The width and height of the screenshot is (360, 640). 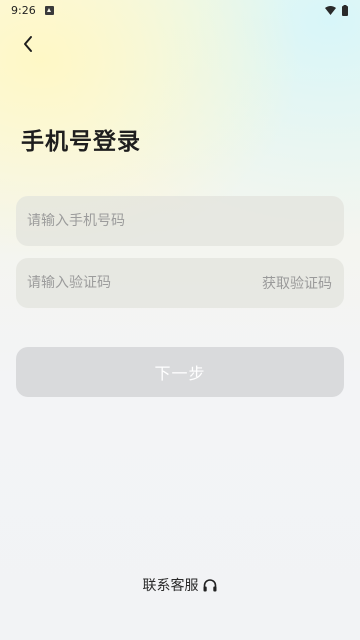 I want to click on status-time: 9:26, so click(x=23, y=10).